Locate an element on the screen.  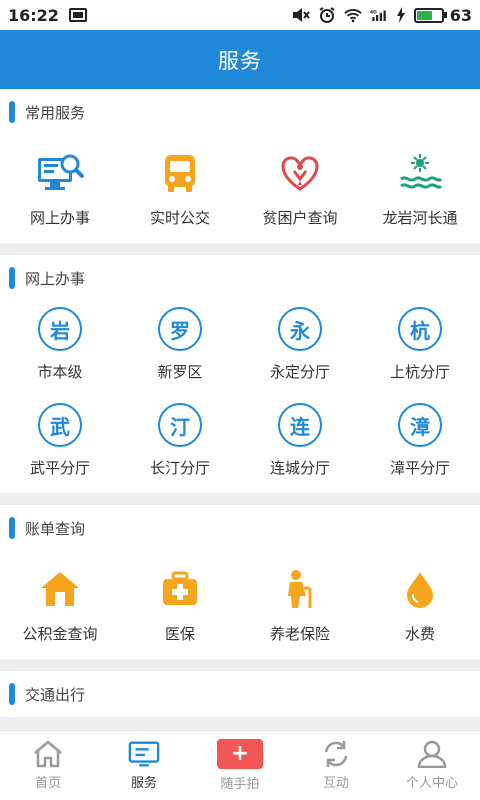
district-label: 上杭分厅 is located at coordinates (419, 372).